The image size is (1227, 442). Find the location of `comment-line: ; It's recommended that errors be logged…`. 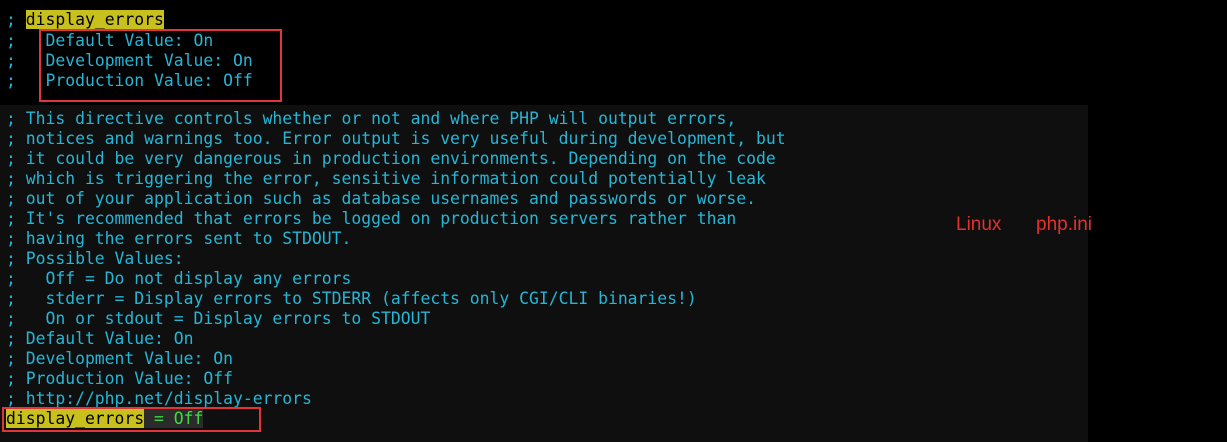

comment-line: ; It's recommended that errors be logged… is located at coordinates (371, 218).